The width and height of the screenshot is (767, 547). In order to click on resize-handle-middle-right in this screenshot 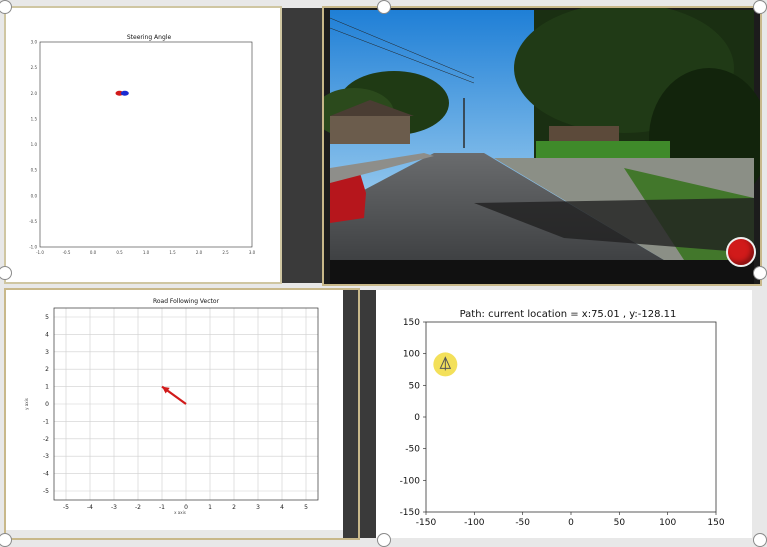, I will do `click(760, 273)`.